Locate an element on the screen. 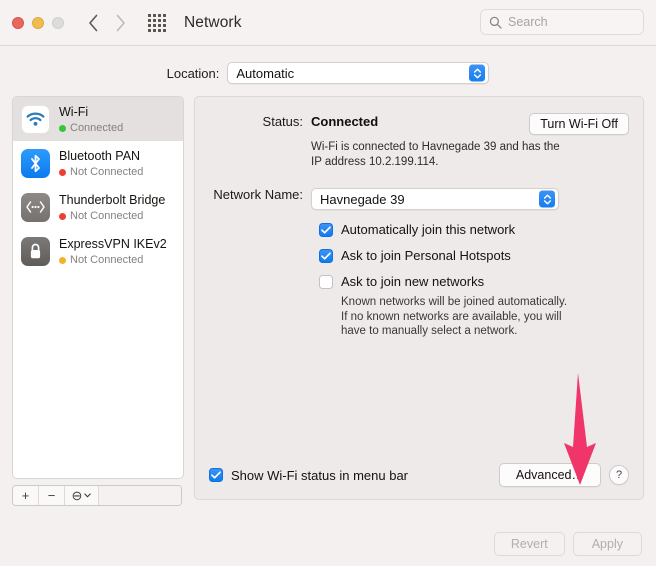  sidebar-item-text: Wi-Fi Connected is located at coordinates (91, 119).